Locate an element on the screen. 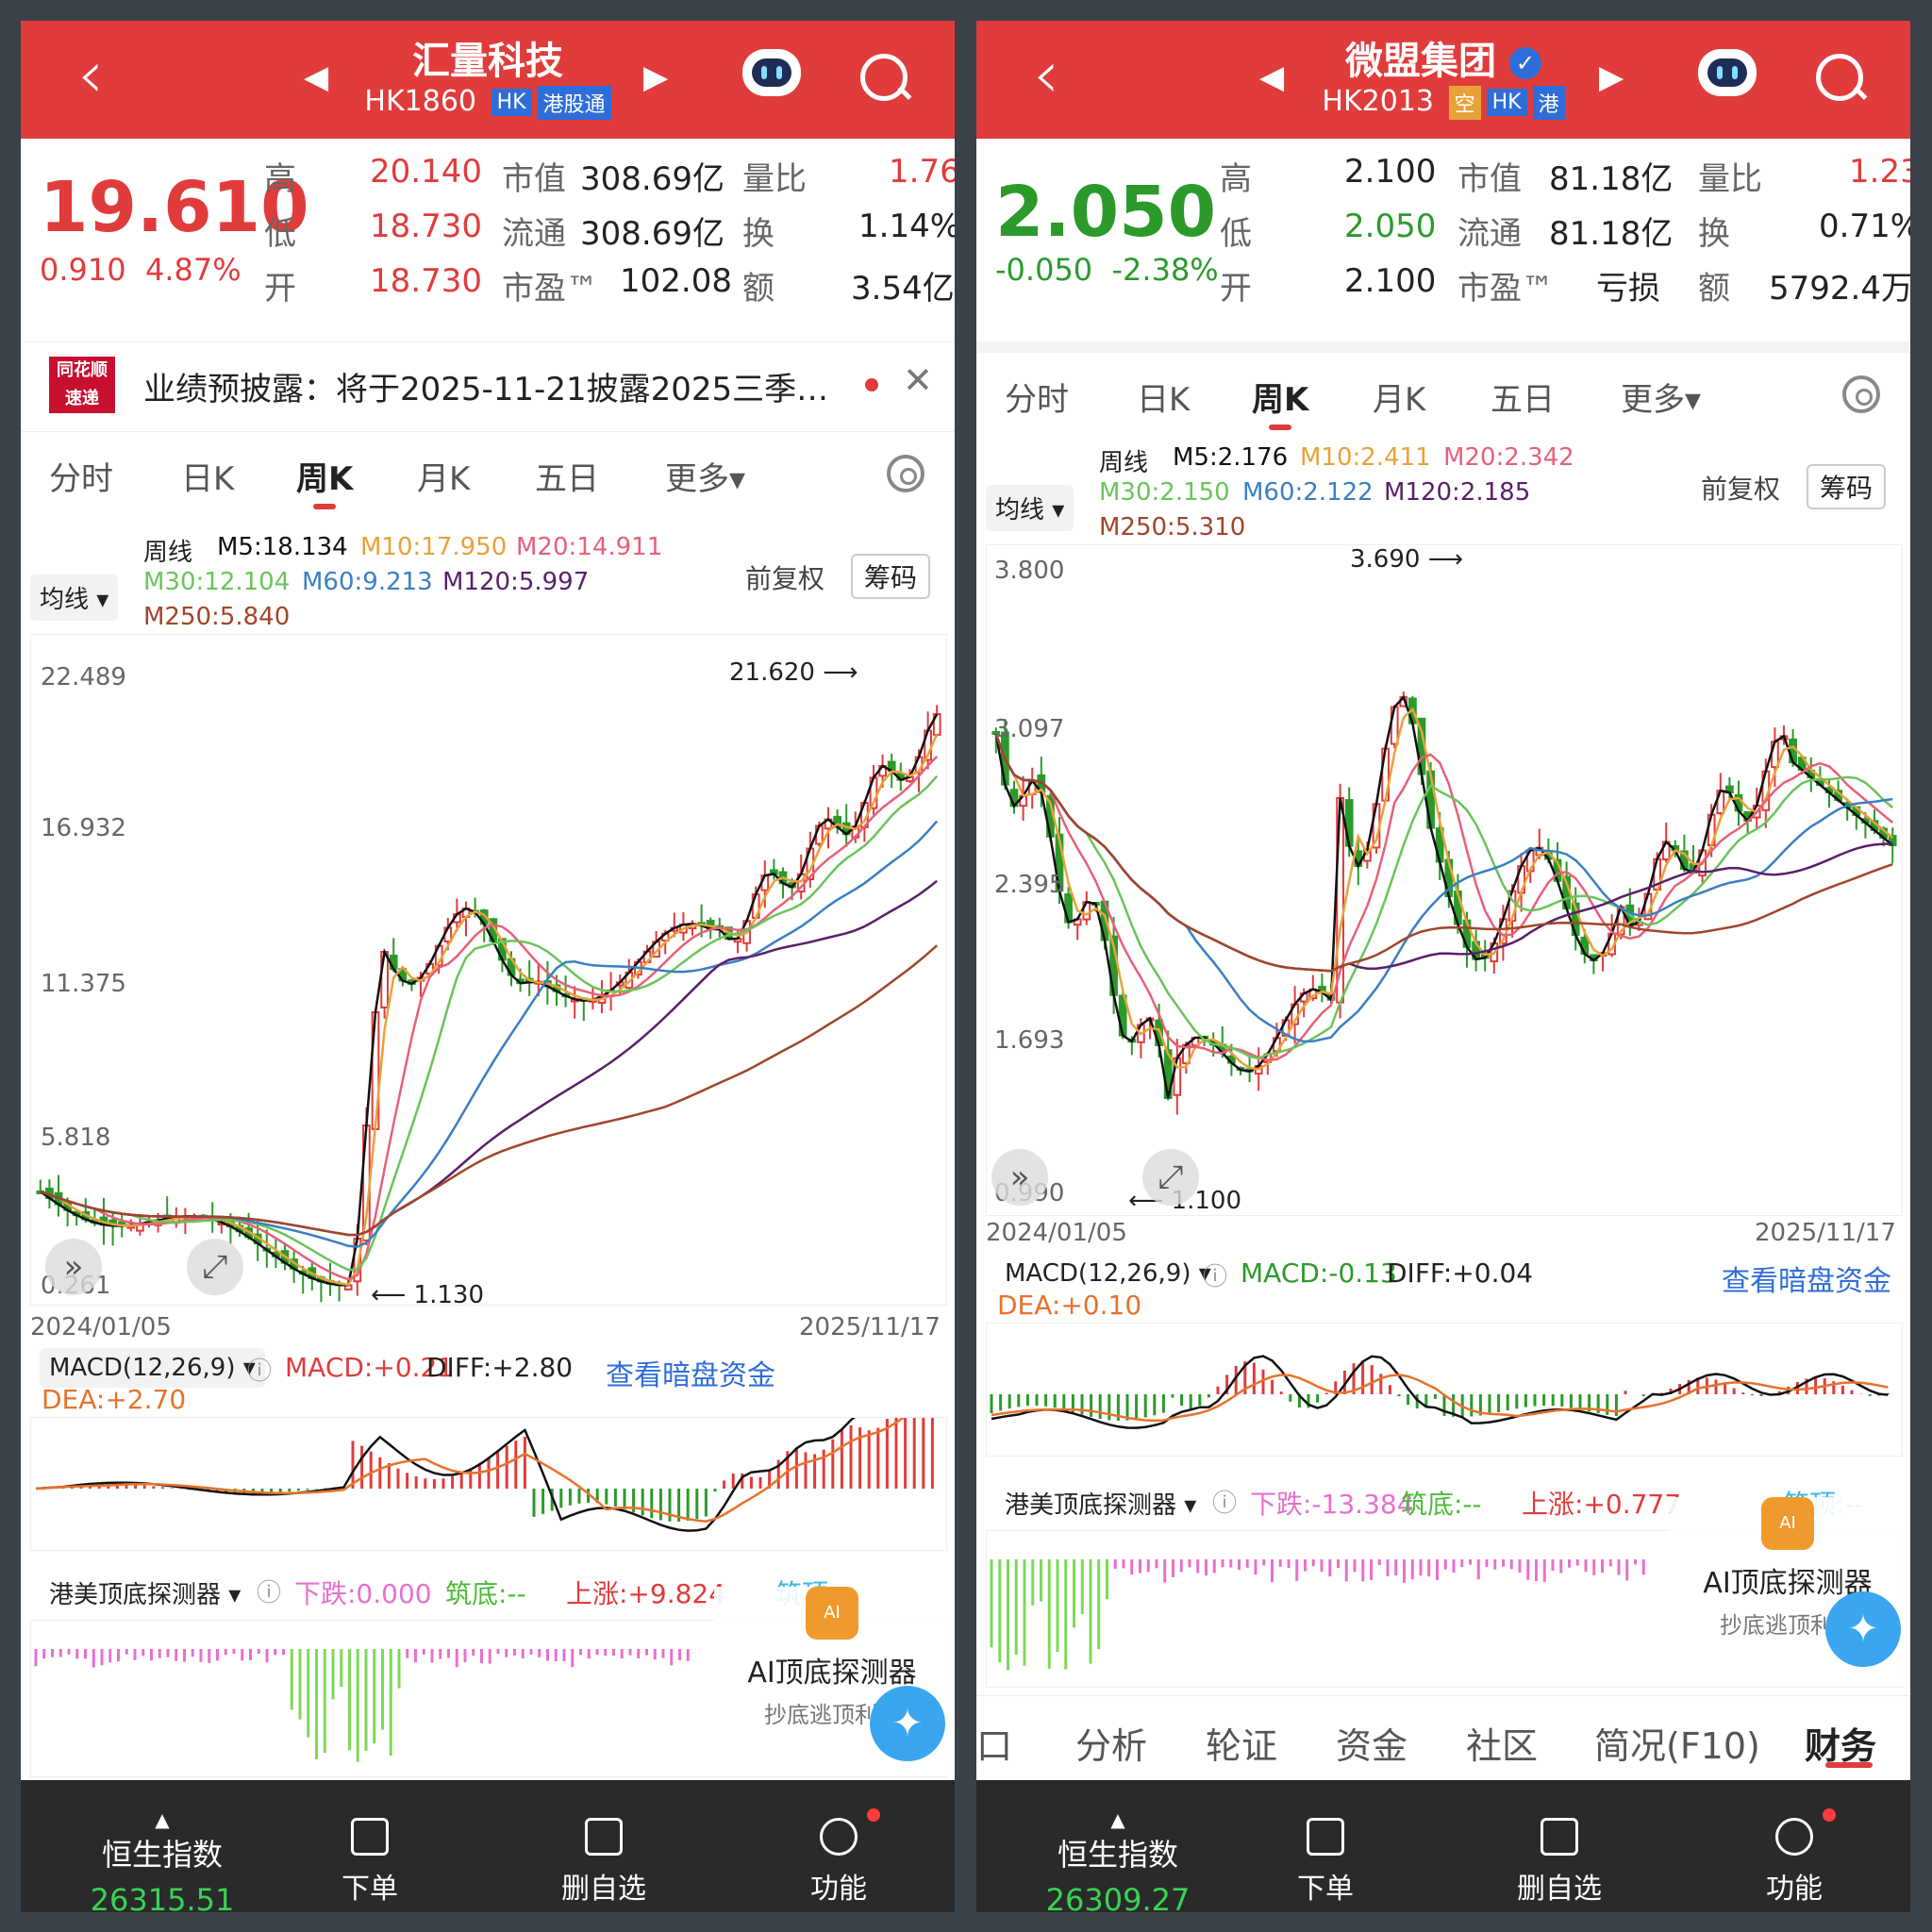  float-value: 81.18亿 is located at coordinates (1611, 234).